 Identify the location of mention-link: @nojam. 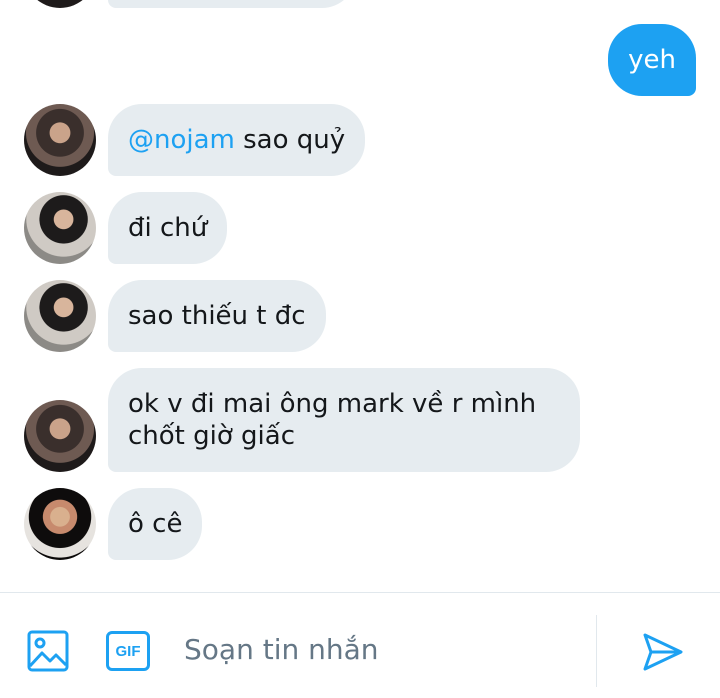
(181, 140).